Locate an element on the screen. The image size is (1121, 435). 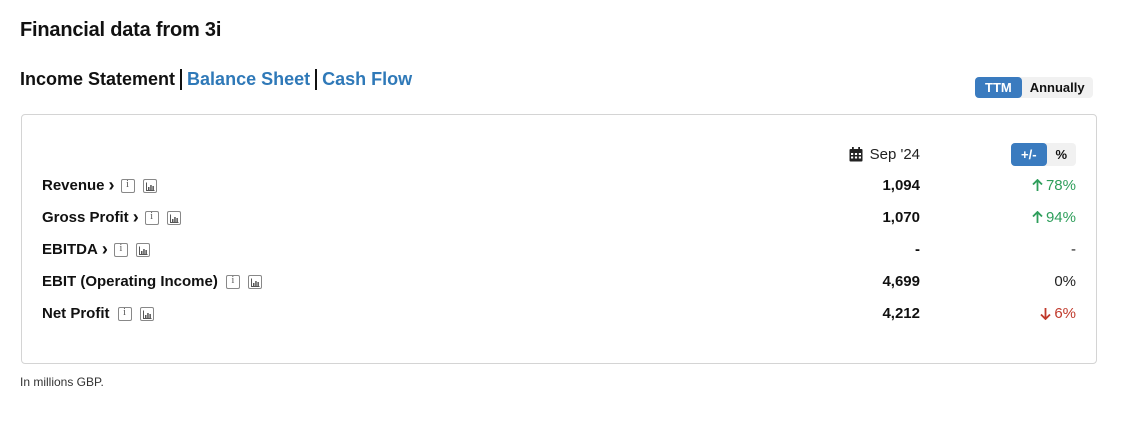
row-change: 6% is located at coordinates (1058, 313).